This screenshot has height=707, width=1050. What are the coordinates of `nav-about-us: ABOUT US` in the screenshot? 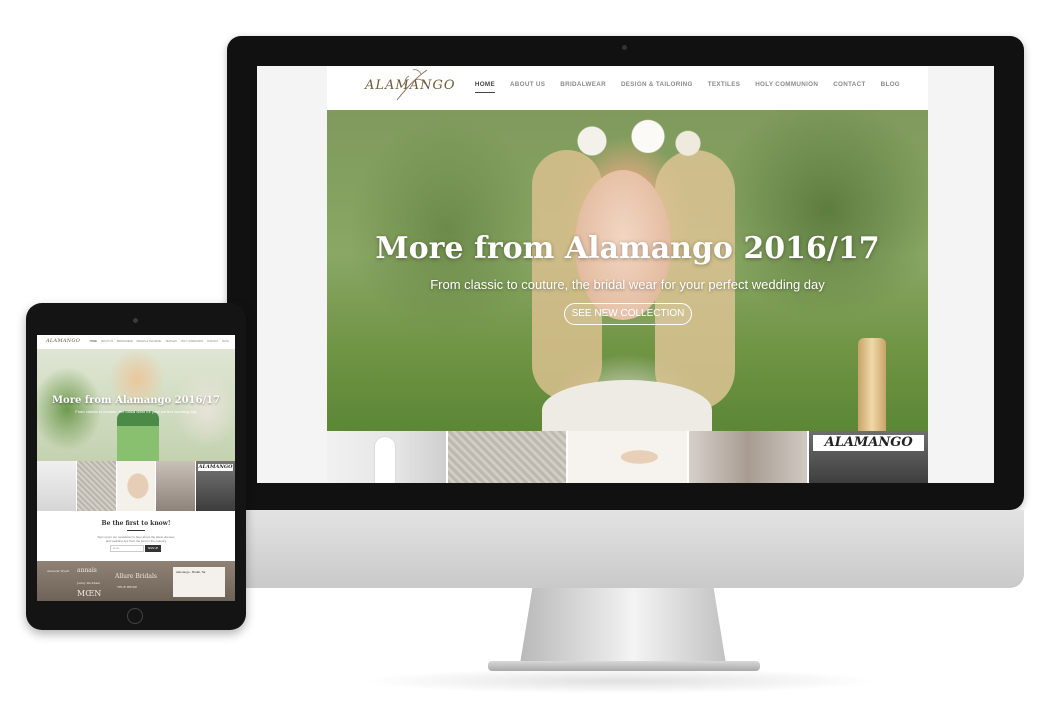 It's located at (527, 87).